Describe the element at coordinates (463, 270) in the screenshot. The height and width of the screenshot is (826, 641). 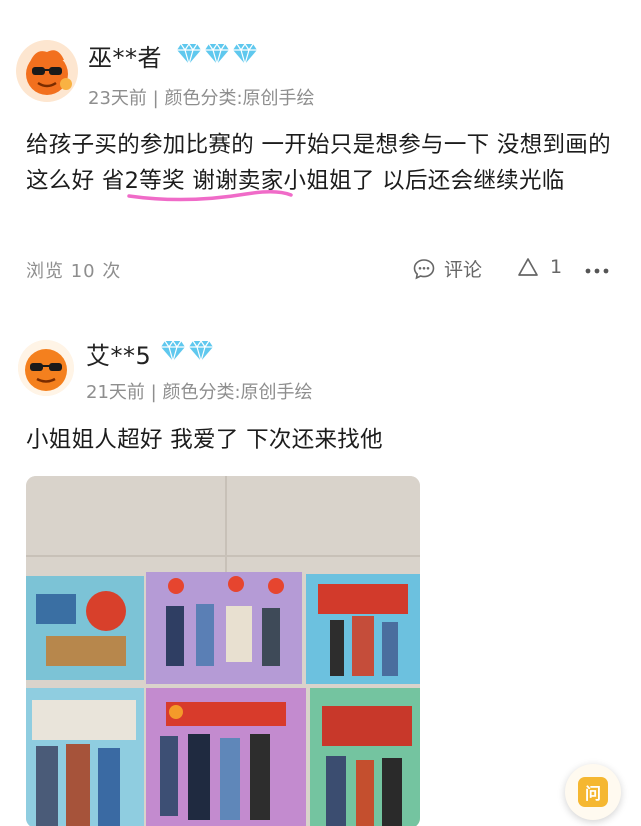
I see `comment-label: 评论` at that location.